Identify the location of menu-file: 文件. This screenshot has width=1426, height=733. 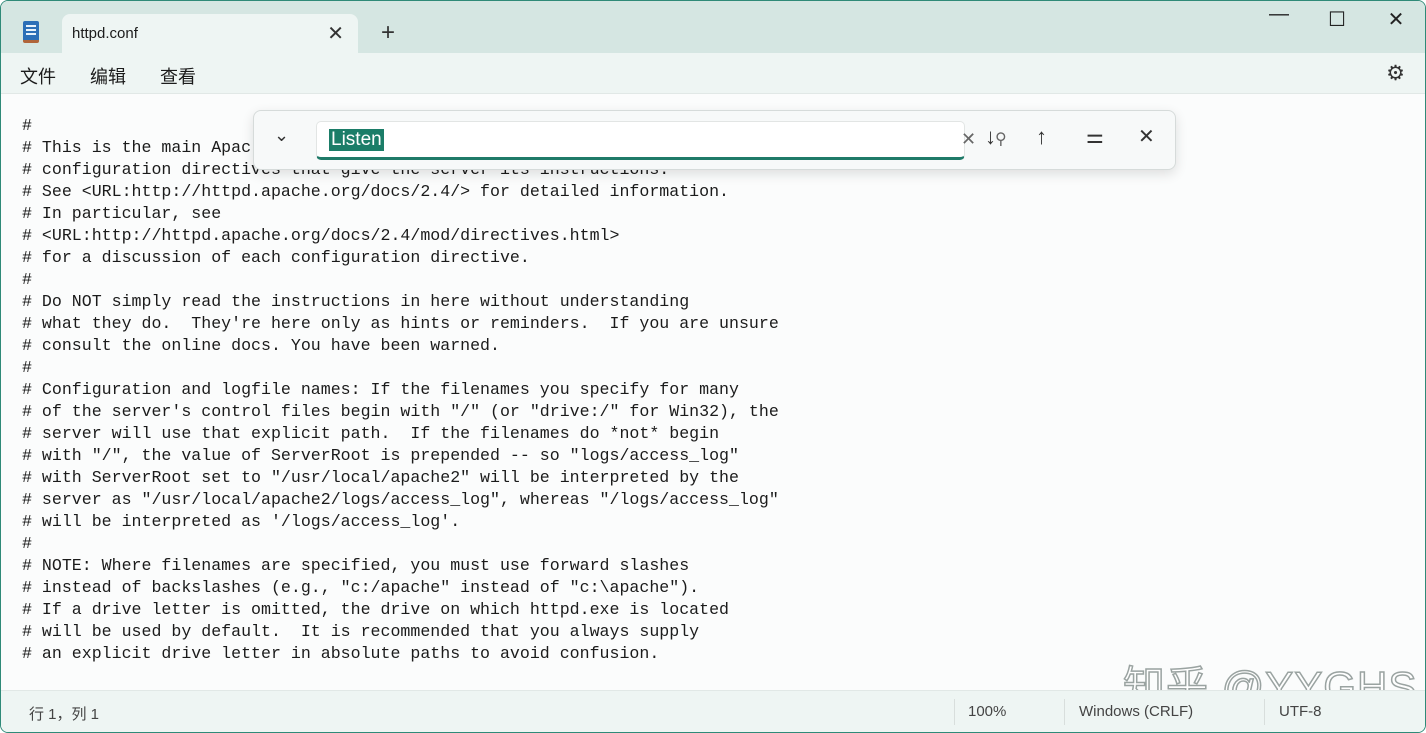
(38, 76).